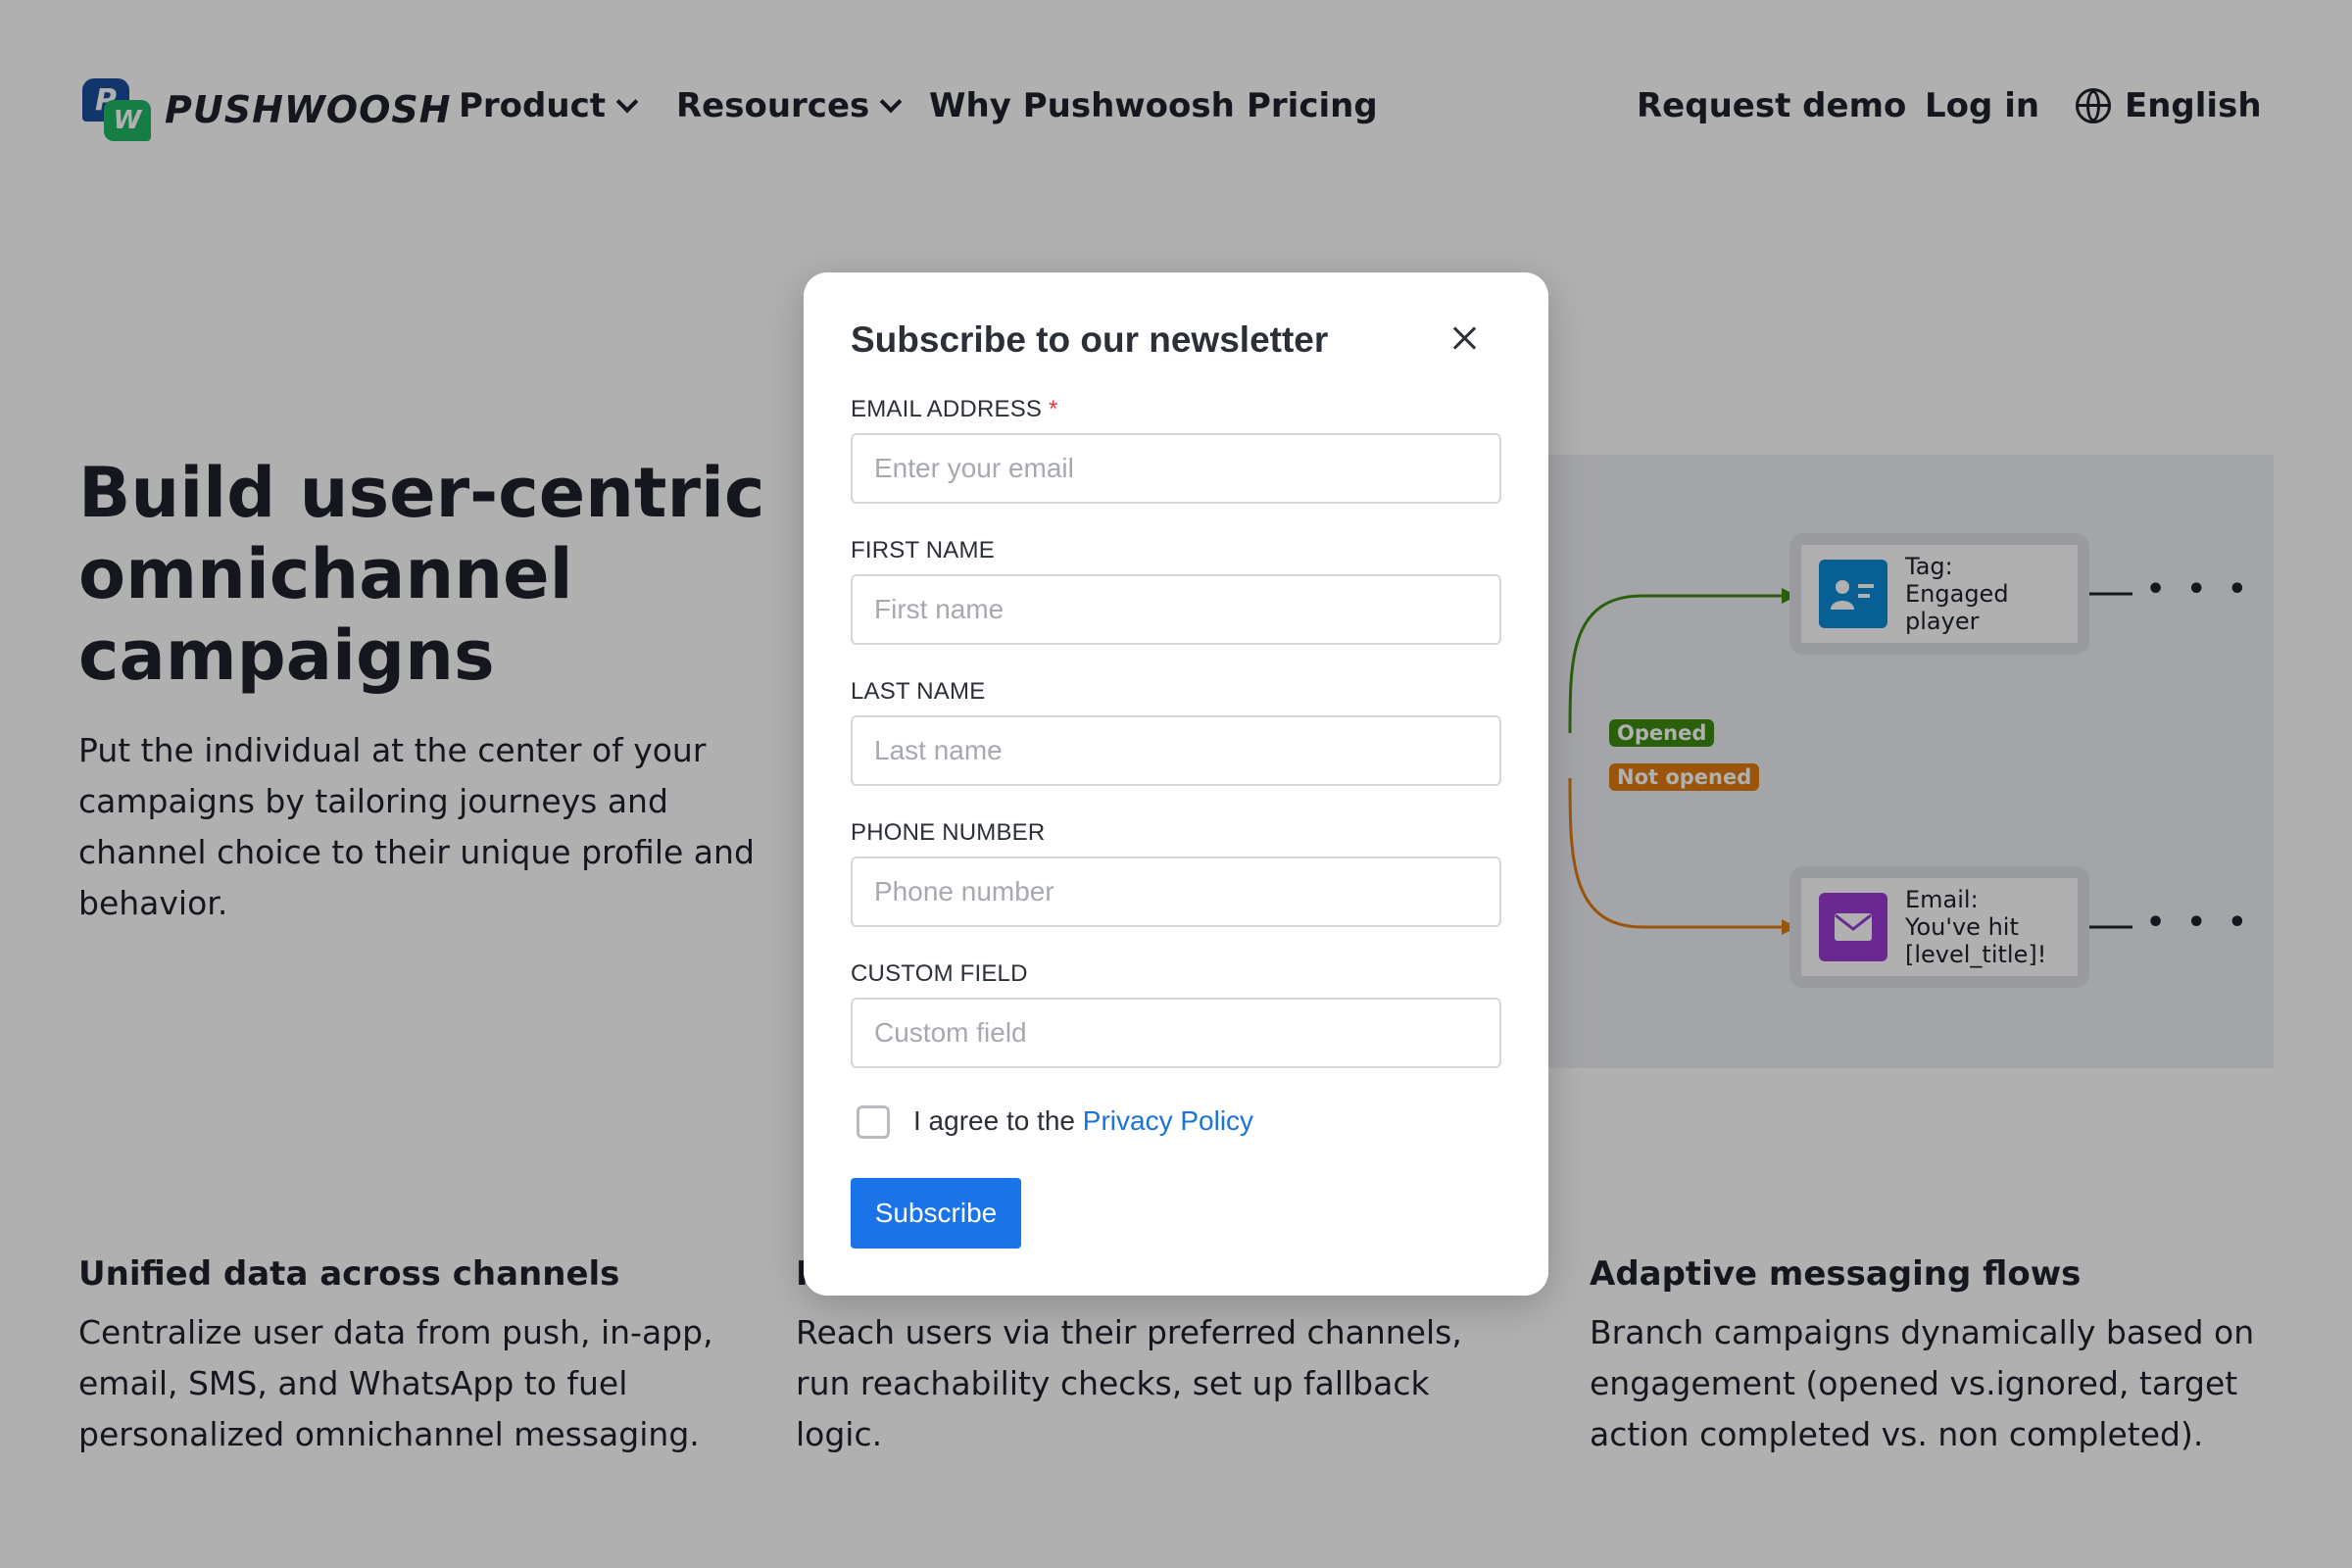  Describe the element at coordinates (1053, 409) in the screenshot. I see `required-mark: *` at that location.